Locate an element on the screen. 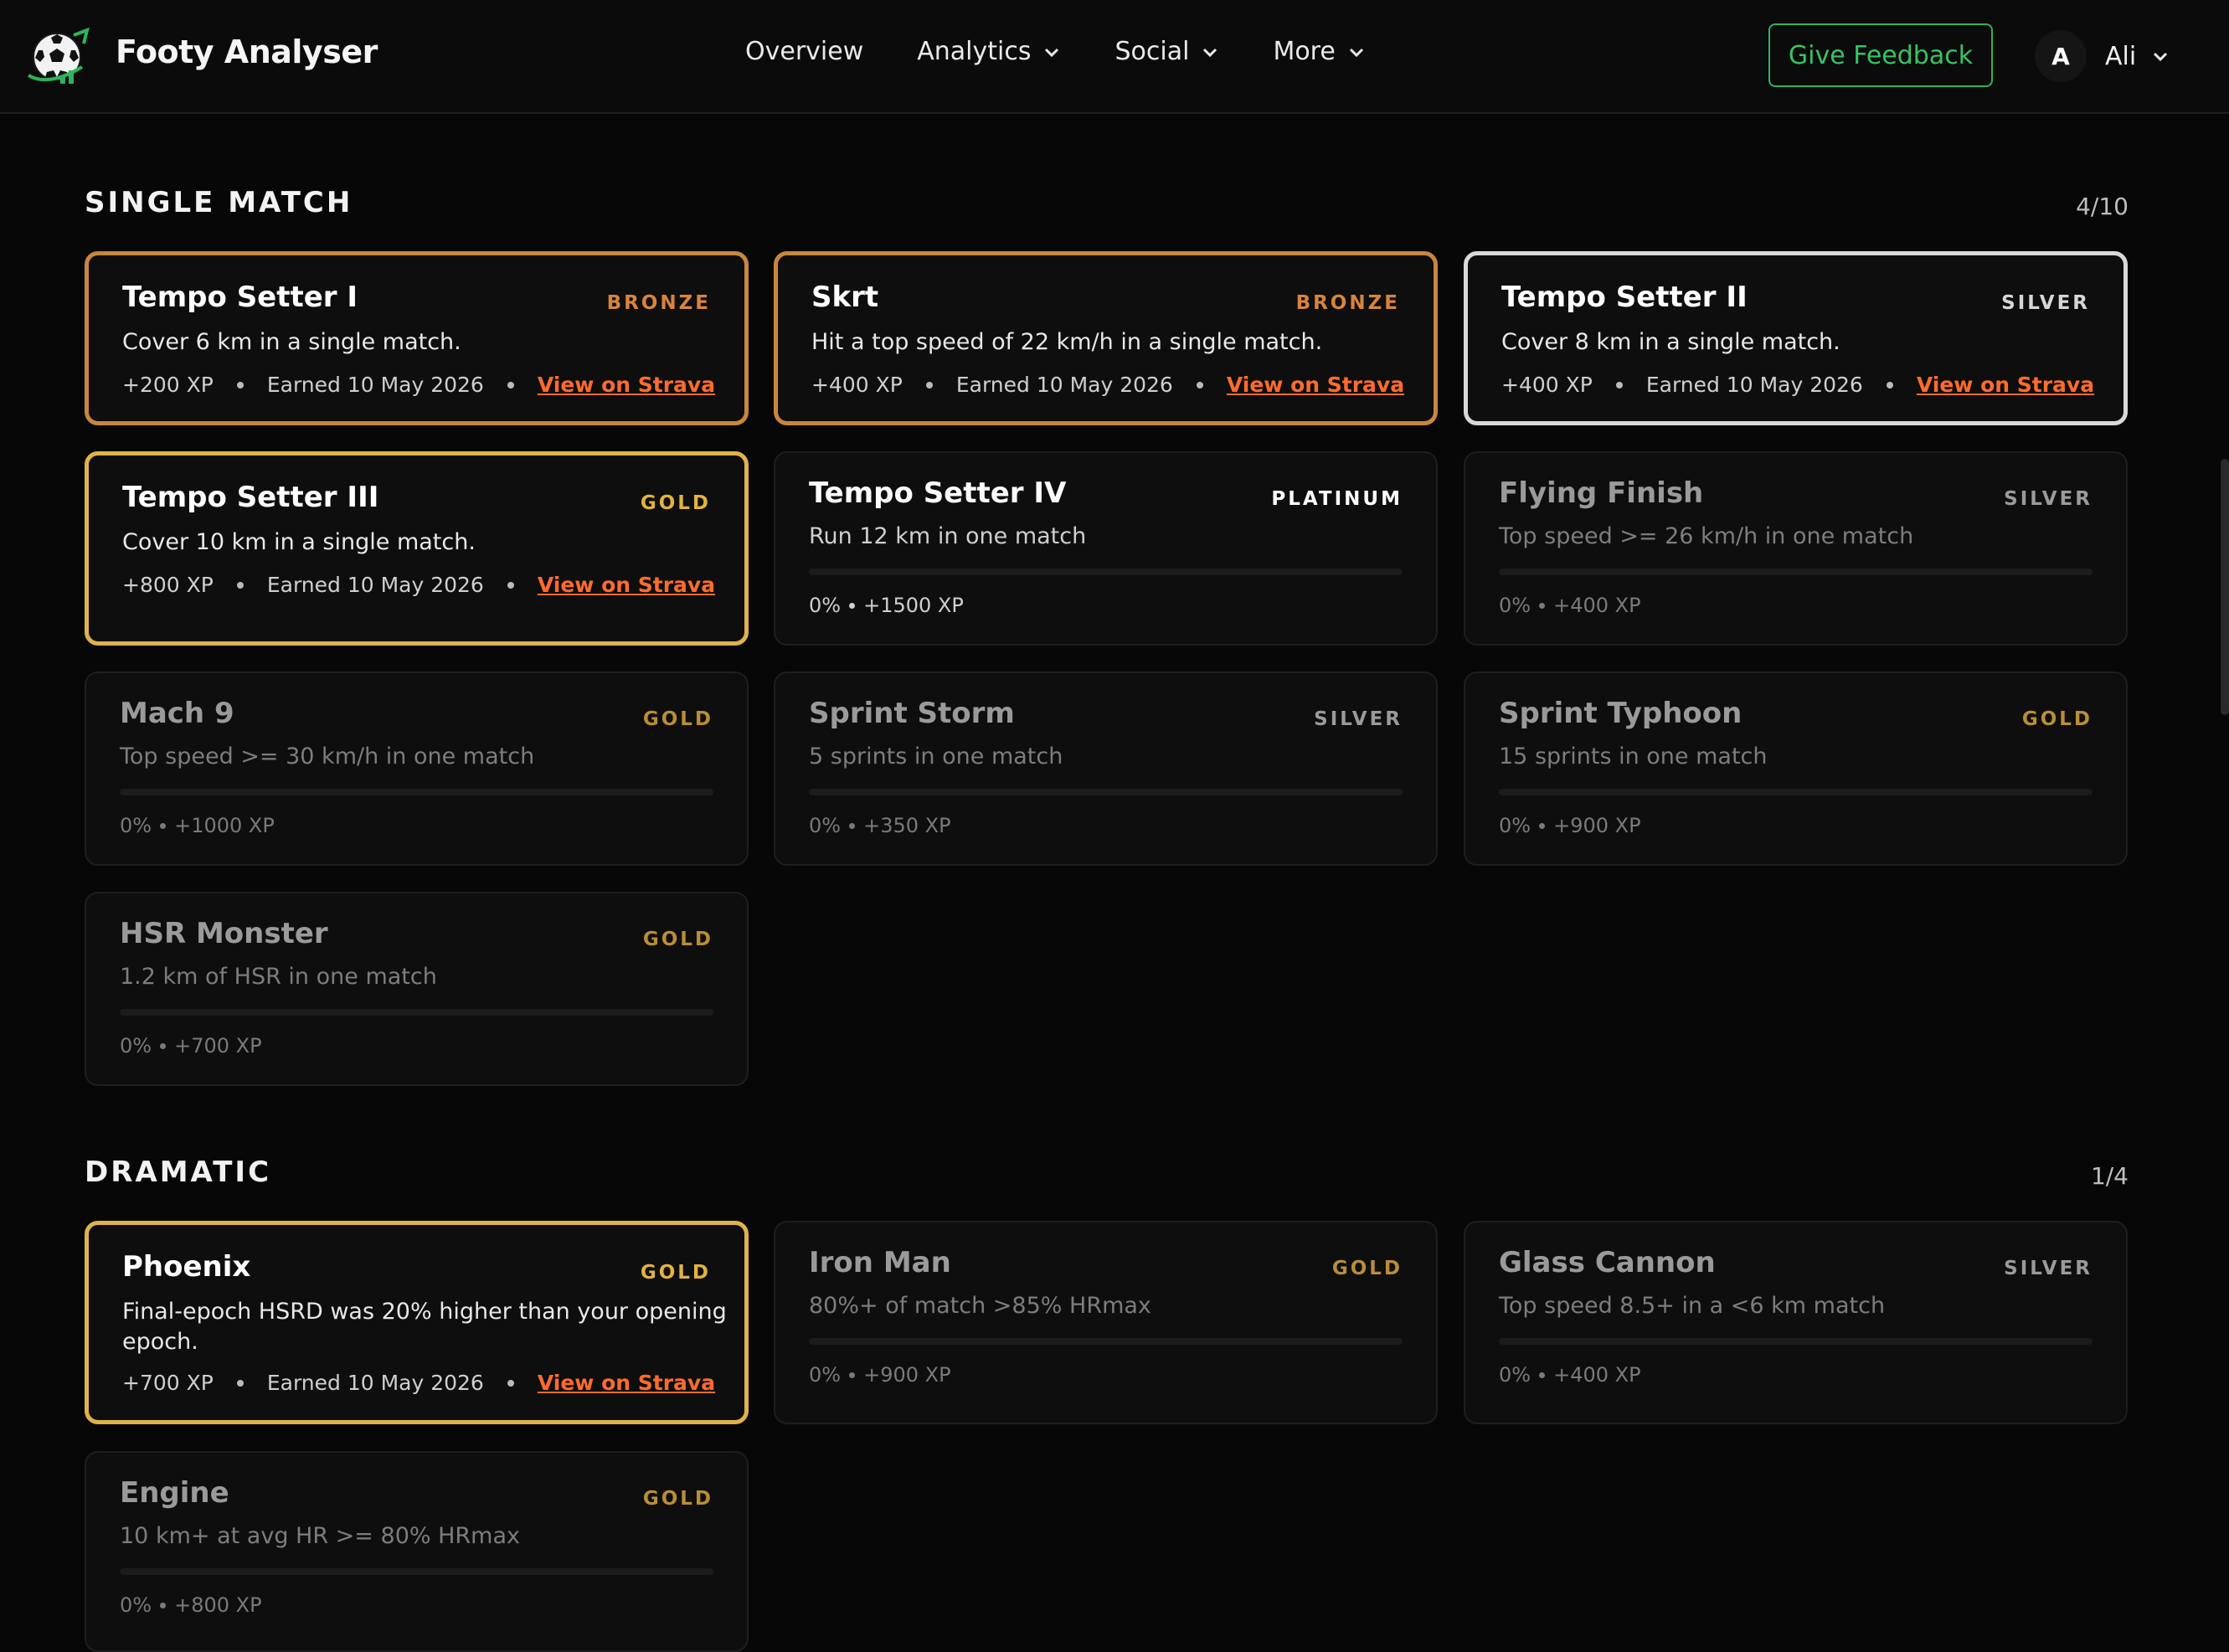  nav-overview-label: Overview is located at coordinates (805, 52).